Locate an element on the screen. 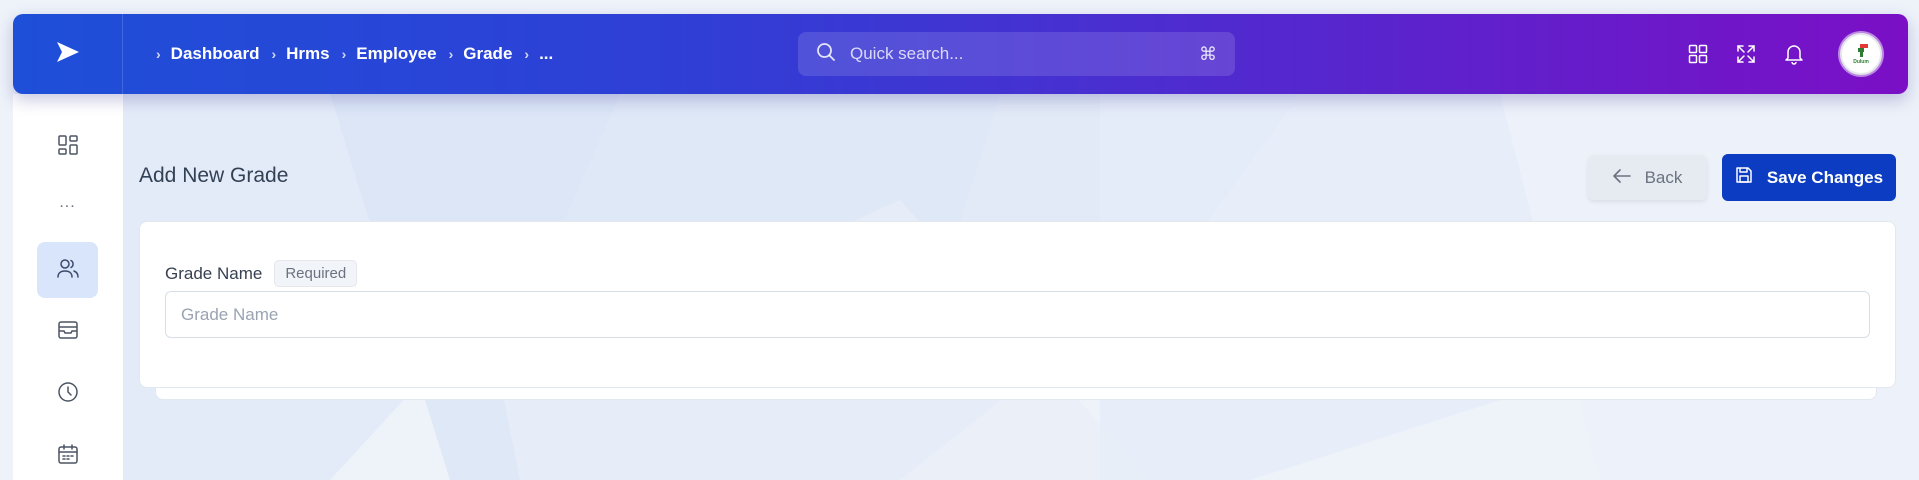 The image size is (1919, 480). send-arrow-icon is located at coordinates (68, 54).